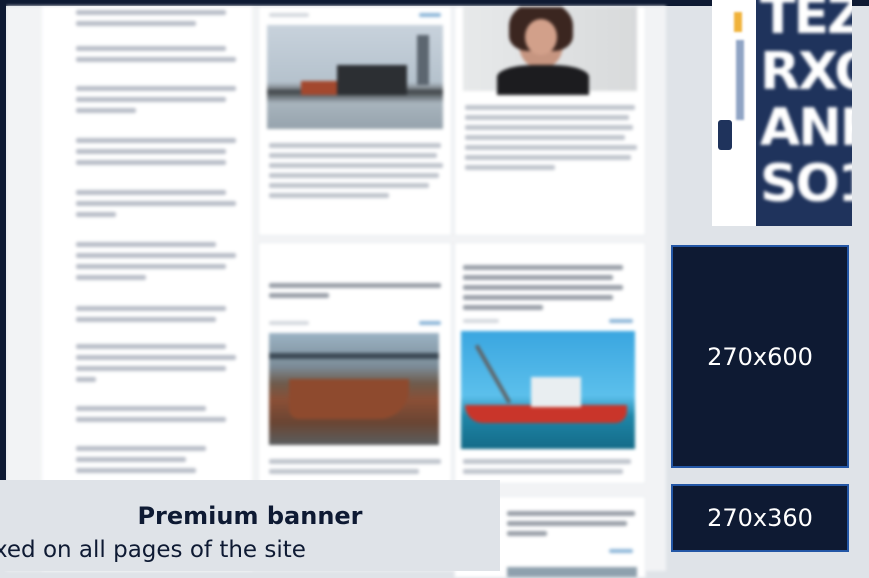 The width and height of the screenshot is (869, 578). I want to click on banner-ad-lettering: TEZ RXO ANP2 SO1, so click(806, 107).